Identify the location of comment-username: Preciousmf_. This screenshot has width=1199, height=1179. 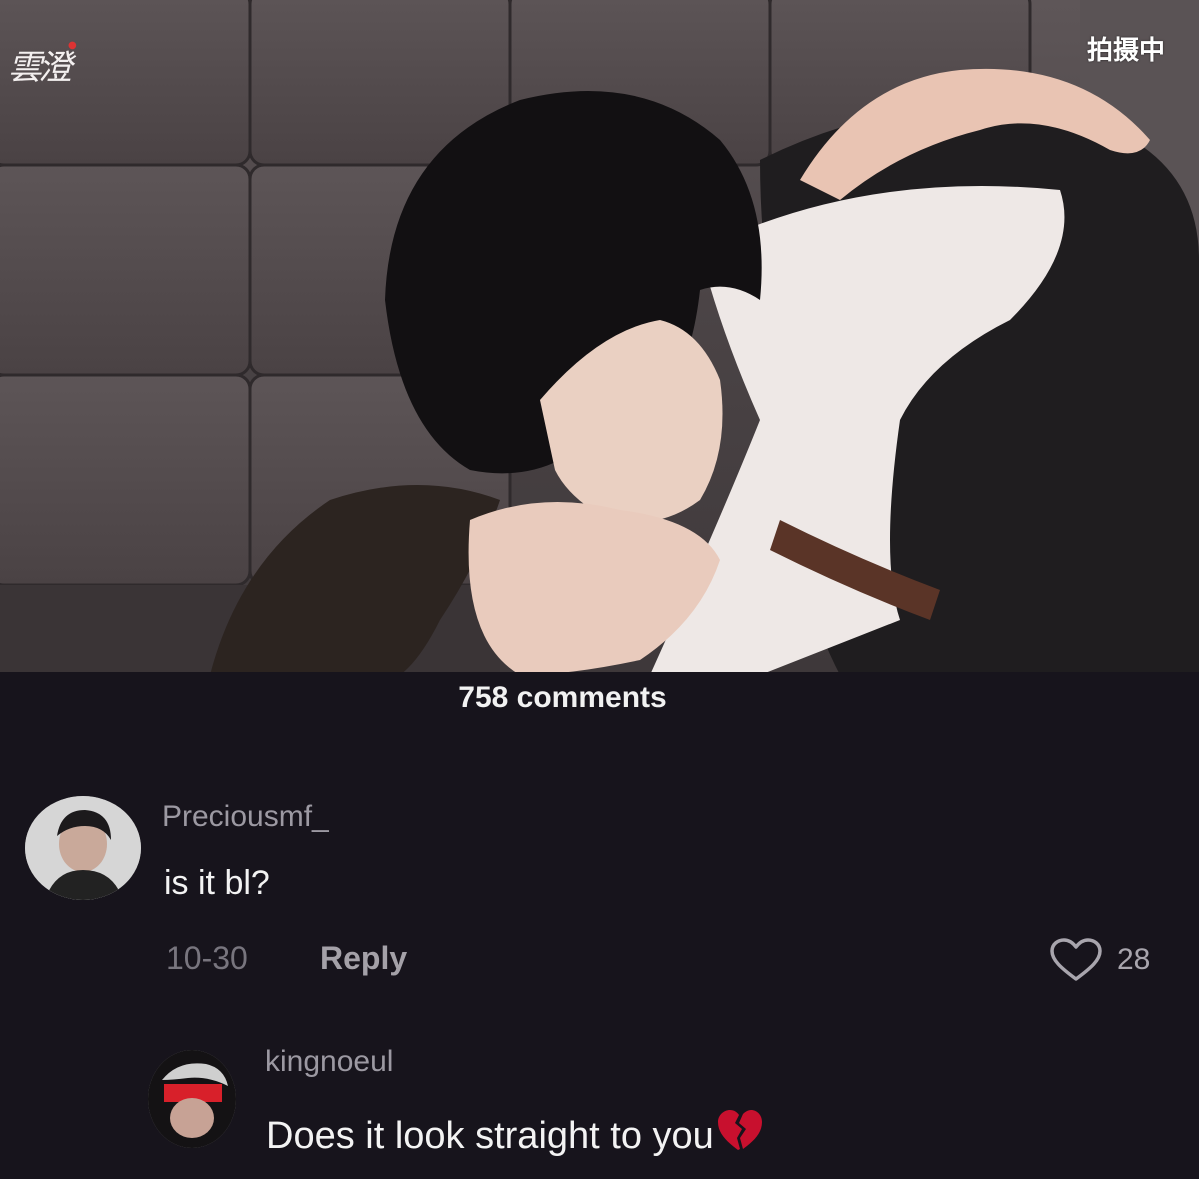
(245, 817).